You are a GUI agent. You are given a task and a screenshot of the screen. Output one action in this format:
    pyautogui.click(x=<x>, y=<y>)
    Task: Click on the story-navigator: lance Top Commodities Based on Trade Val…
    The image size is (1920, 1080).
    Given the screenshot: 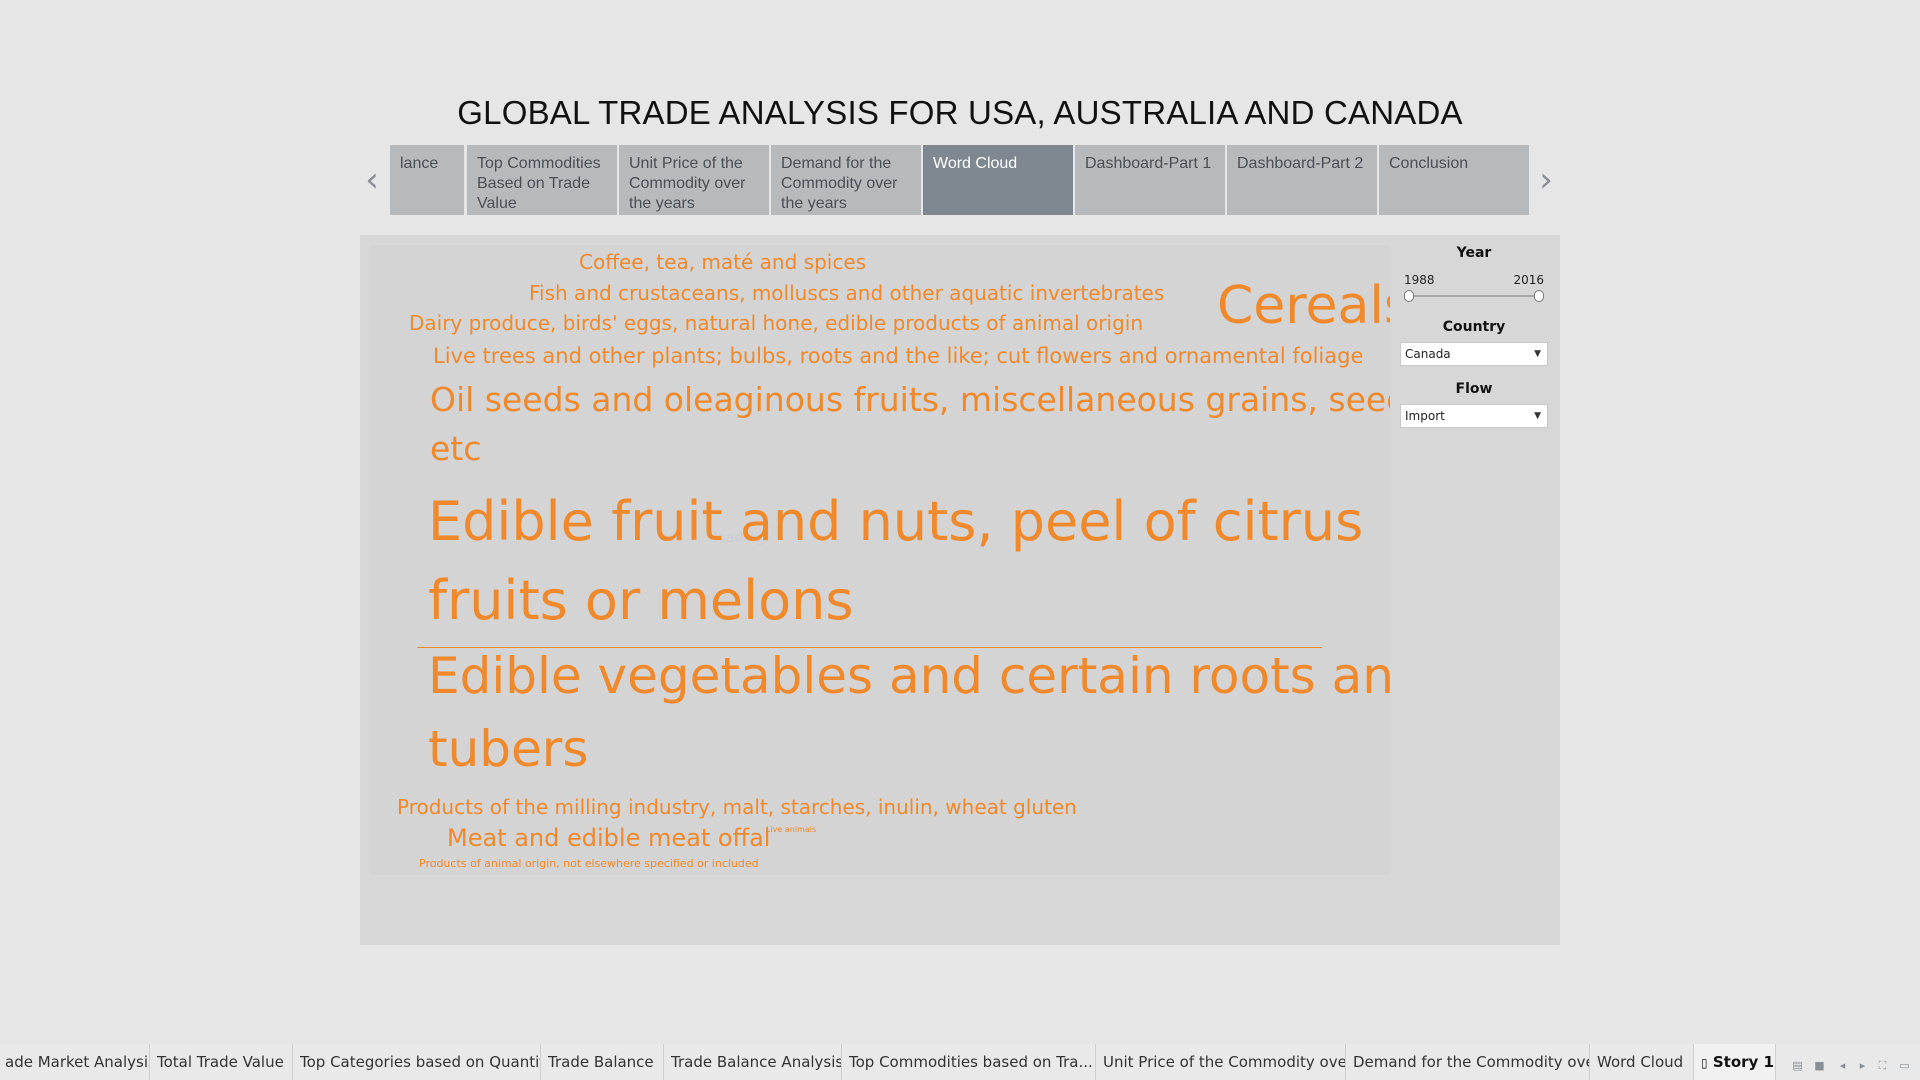 What is the action you would take?
    pyautogui.click(x=960, y=180)
    